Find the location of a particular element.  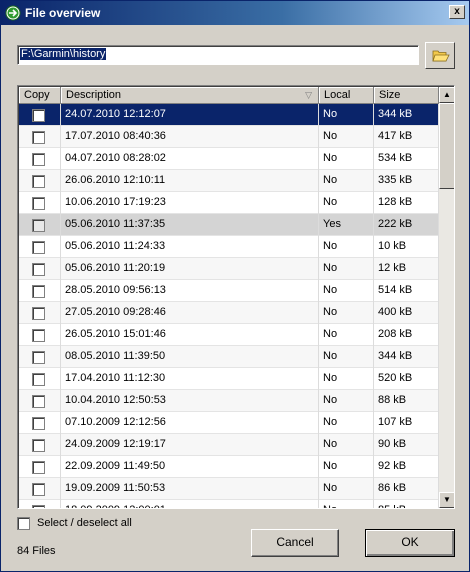

description-cell: 24.09.2009 12:19:17 is located at coordinates (190, 445).